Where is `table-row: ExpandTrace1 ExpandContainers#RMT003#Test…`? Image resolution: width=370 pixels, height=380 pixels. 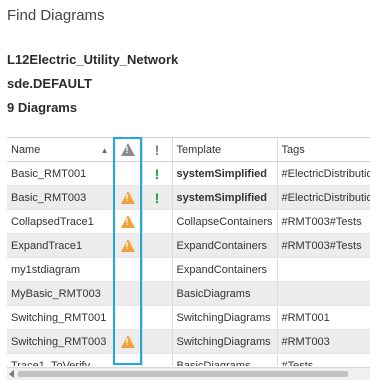
table-row: ExpandTrace1 ExpandContainers#RMT003#Test… is located at coordinates (188, 245).